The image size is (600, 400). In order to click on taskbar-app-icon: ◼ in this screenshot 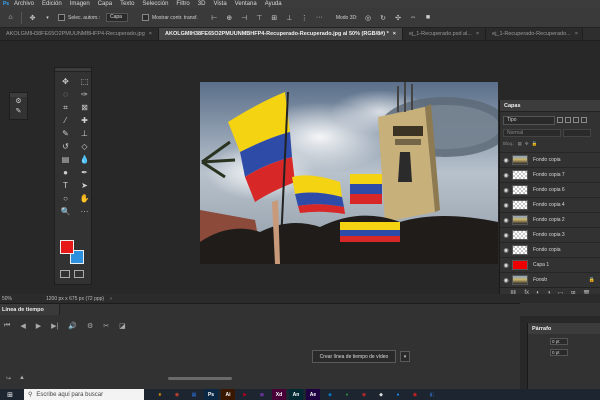, I will do `click(262, 394)`.